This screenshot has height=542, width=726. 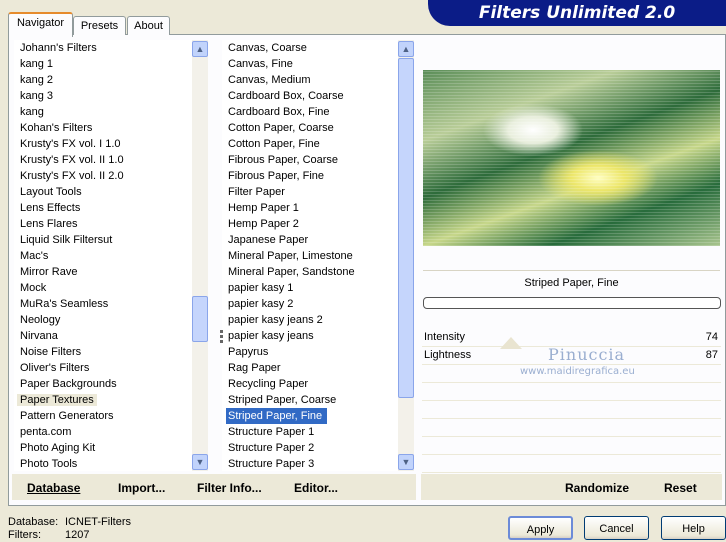 I want to click on list-item: kang 2, so click(x=103, y=80).